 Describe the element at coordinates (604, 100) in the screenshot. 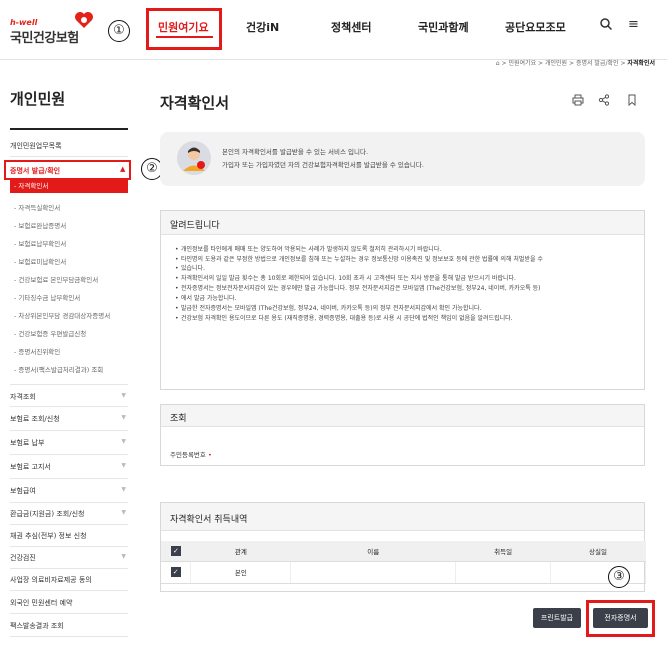

I see `share-icon` at that location.